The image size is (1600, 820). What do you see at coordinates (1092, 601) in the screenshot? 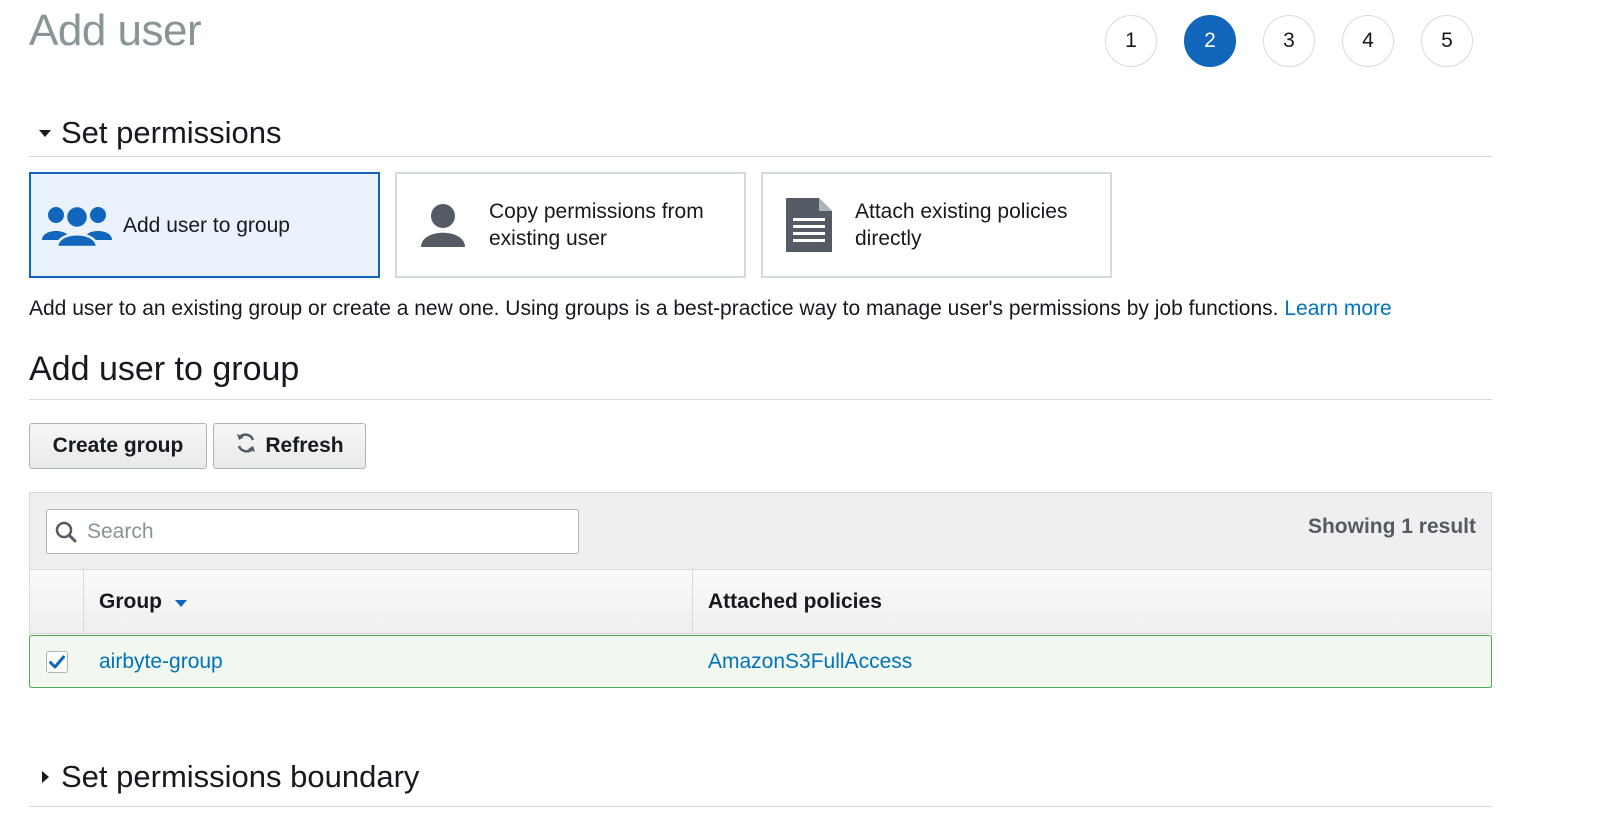
I see `column-header-attached-policies: Attached policies` at bounding box center [1092, 601].